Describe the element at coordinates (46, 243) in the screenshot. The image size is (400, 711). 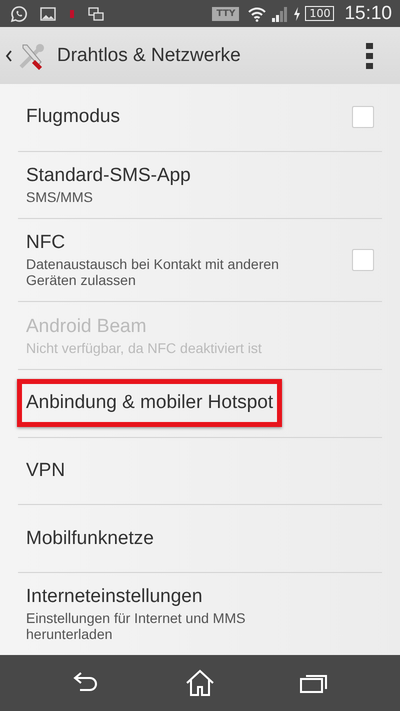
I see `item-title: NFC` at that location.